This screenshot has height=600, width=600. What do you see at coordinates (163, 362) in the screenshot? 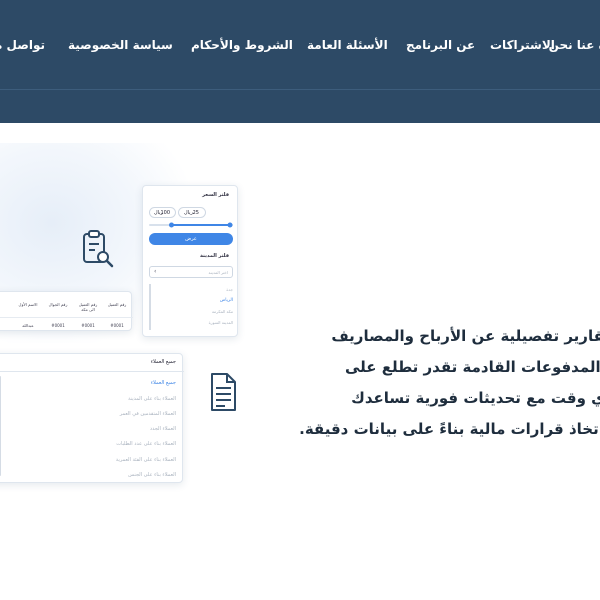
I see `clients-list-header: جميع العملاء` at bounding box center [163, 362].